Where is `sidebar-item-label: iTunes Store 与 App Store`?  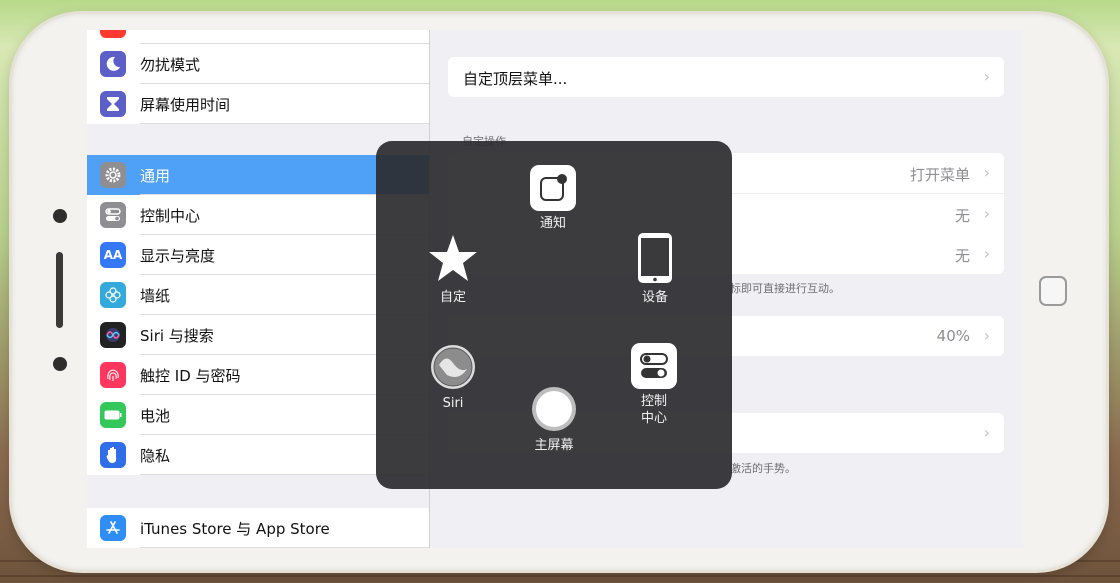 sidebar-item-label: iTunes Store 与 App Store is located at coordinates (235, 528).